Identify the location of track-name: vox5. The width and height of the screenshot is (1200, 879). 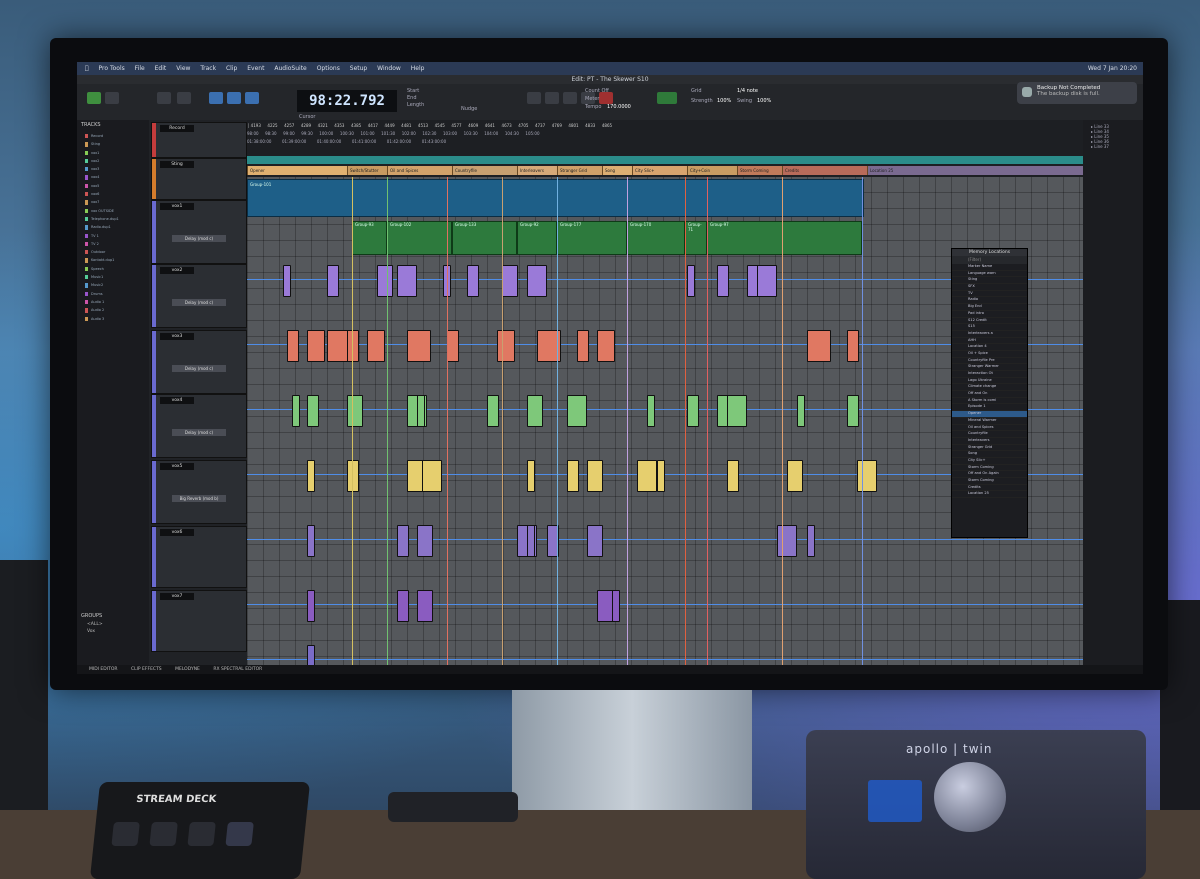
(177, 466).